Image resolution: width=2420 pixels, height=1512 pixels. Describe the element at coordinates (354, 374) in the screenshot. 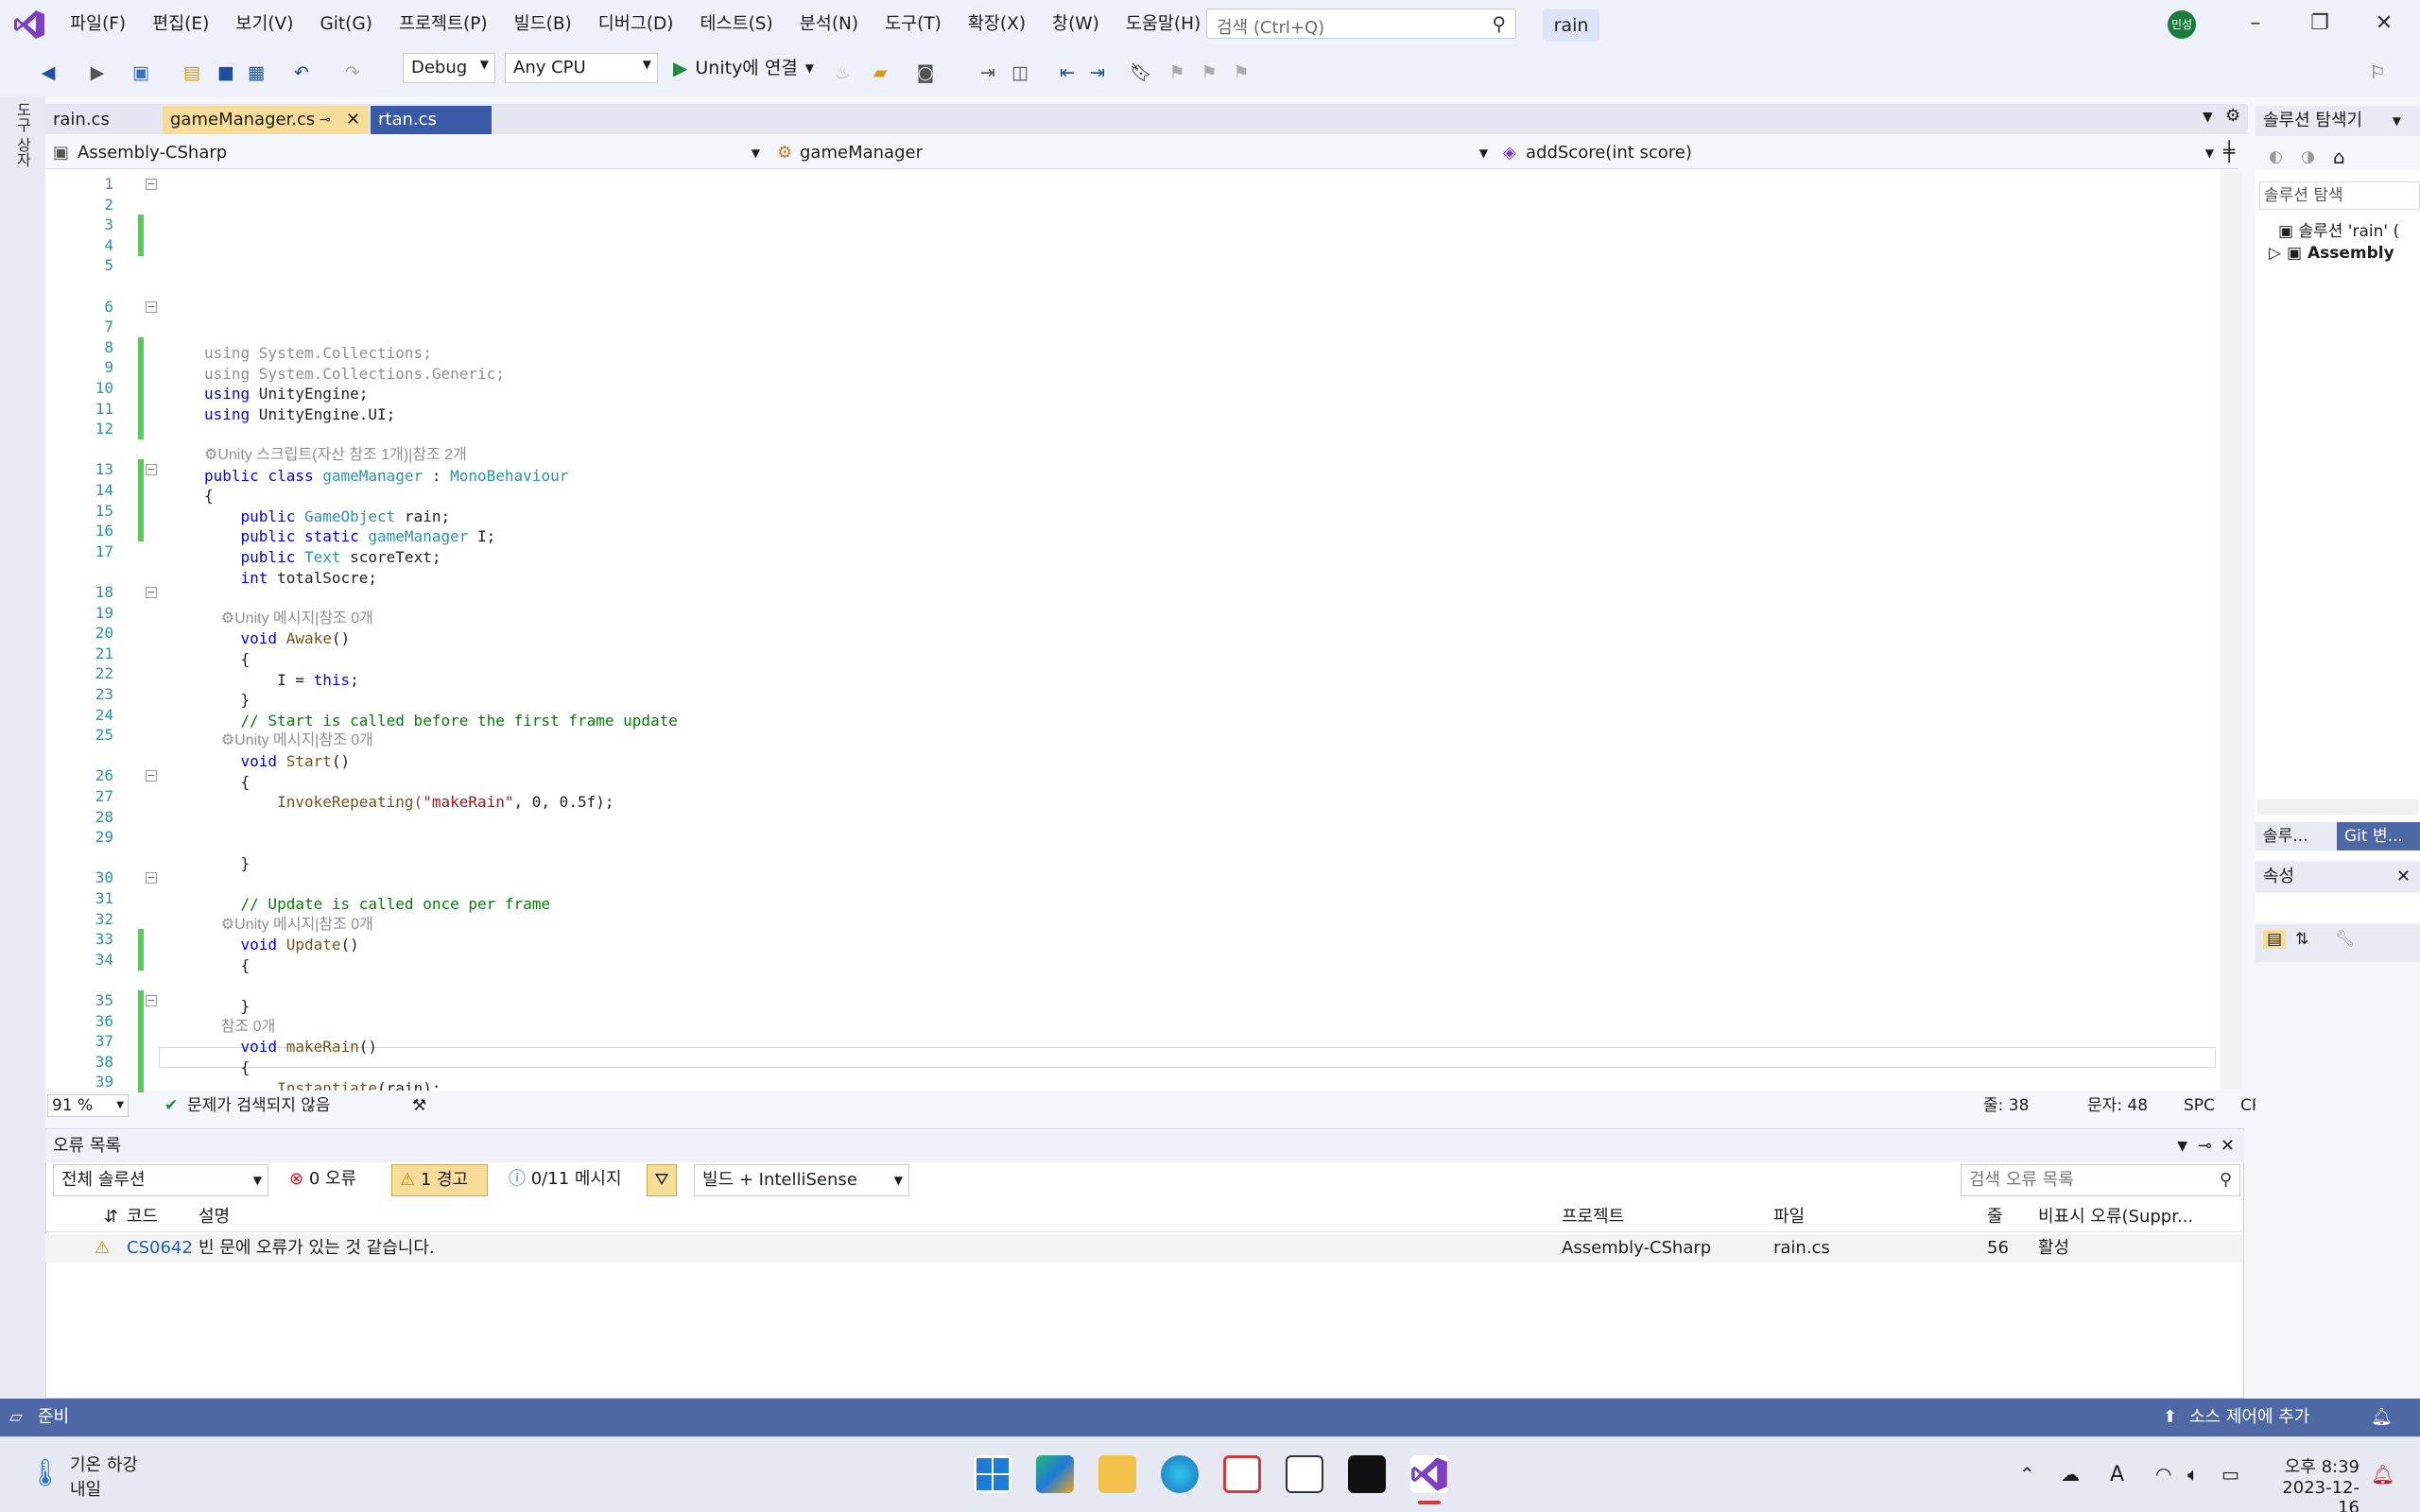

I see `code-line: using System.Collections.Generic;` at that location.